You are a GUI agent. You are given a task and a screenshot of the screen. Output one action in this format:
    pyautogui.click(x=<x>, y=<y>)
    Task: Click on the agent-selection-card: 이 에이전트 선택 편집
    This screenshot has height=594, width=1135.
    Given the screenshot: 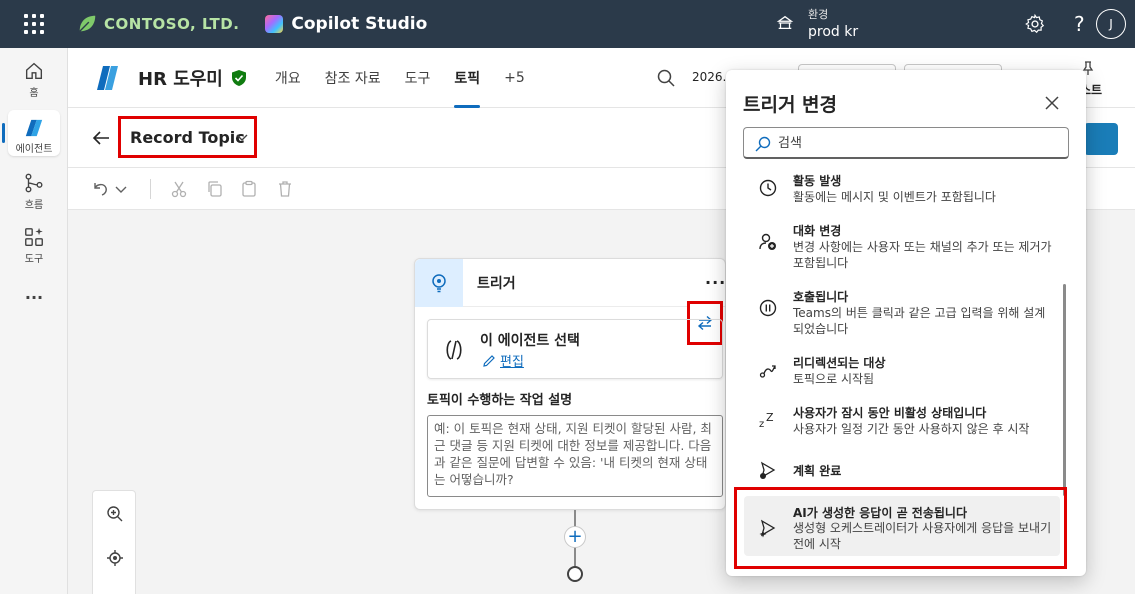 What is the action you would take?
    pyautogui.click(x=575, y=349)
    